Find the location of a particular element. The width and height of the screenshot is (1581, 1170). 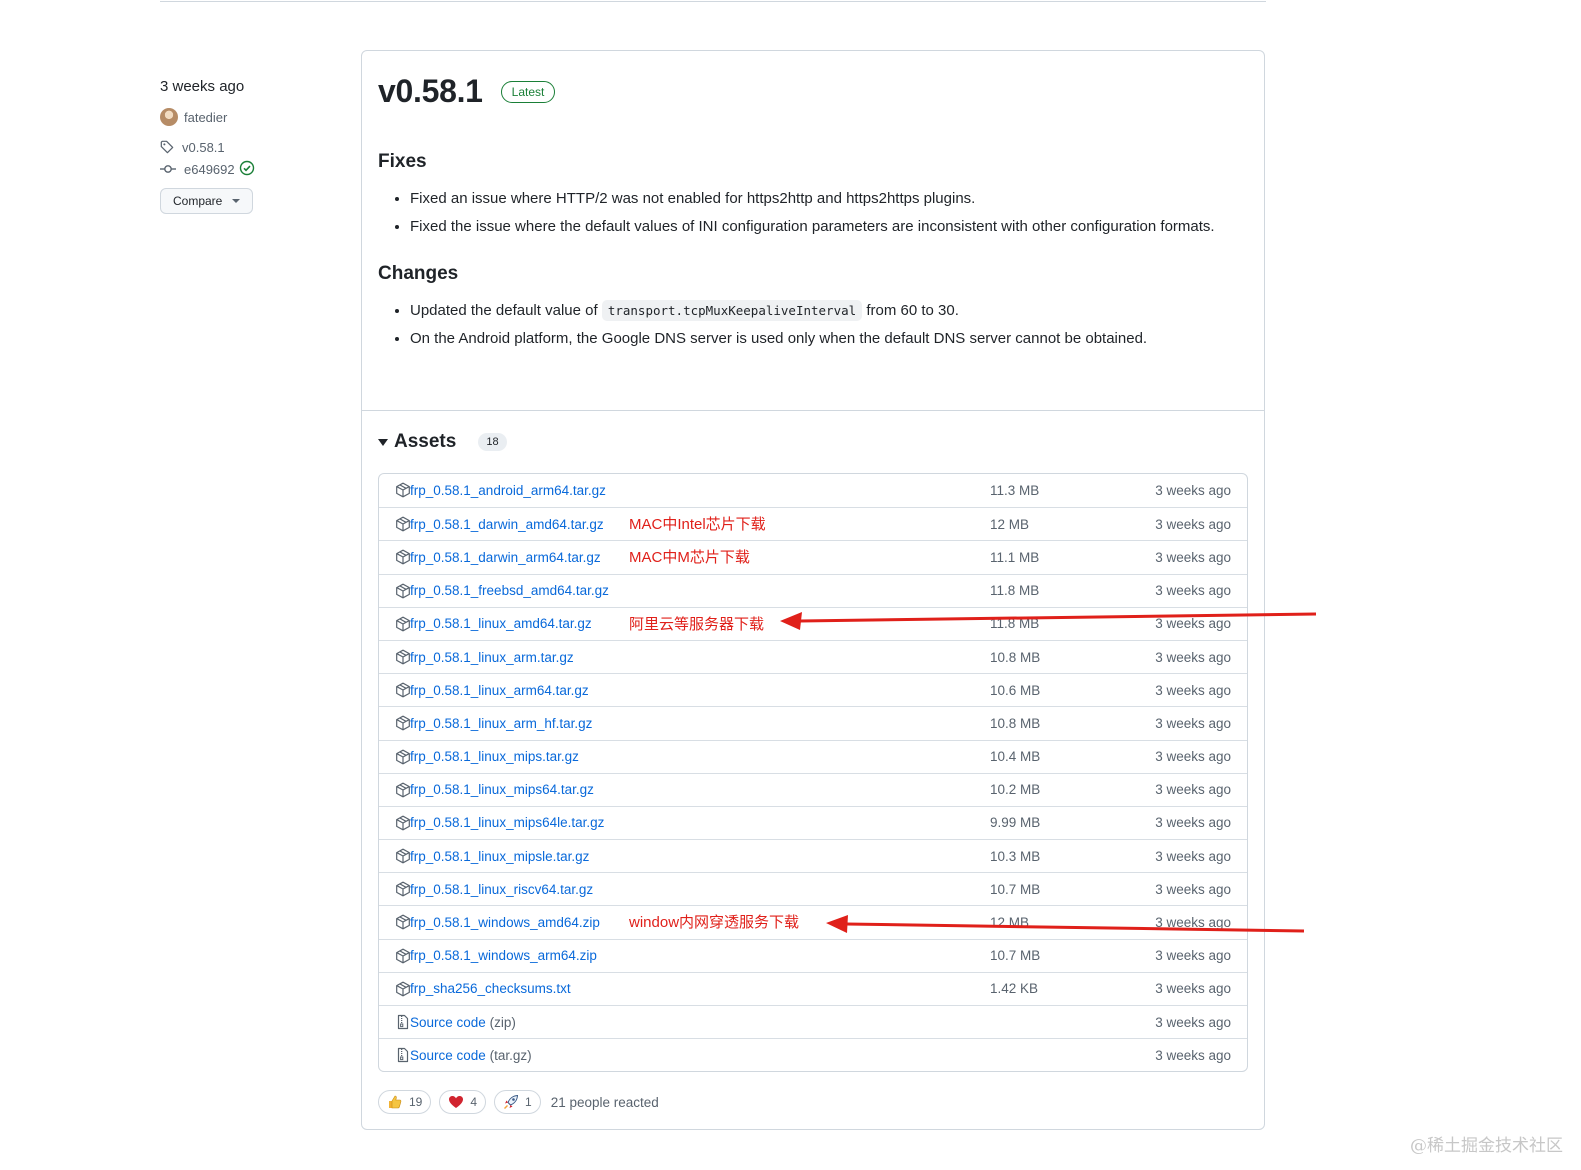

file-zip-icon is located at coordinates (403, 1022).